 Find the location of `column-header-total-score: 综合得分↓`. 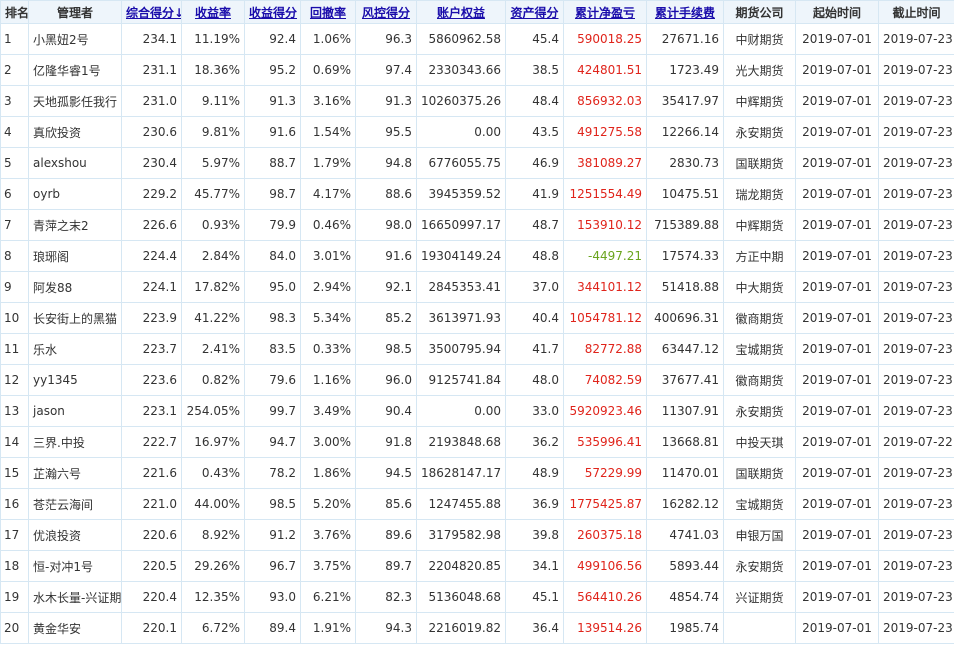

column-header-total-score: 综合得分↓ is located at coordinates (151, 12).